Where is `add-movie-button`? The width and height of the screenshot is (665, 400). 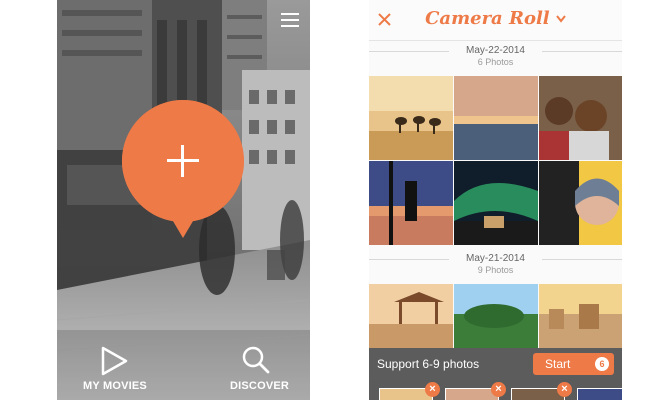
add-movie-button is located at coordinates (183, 169).